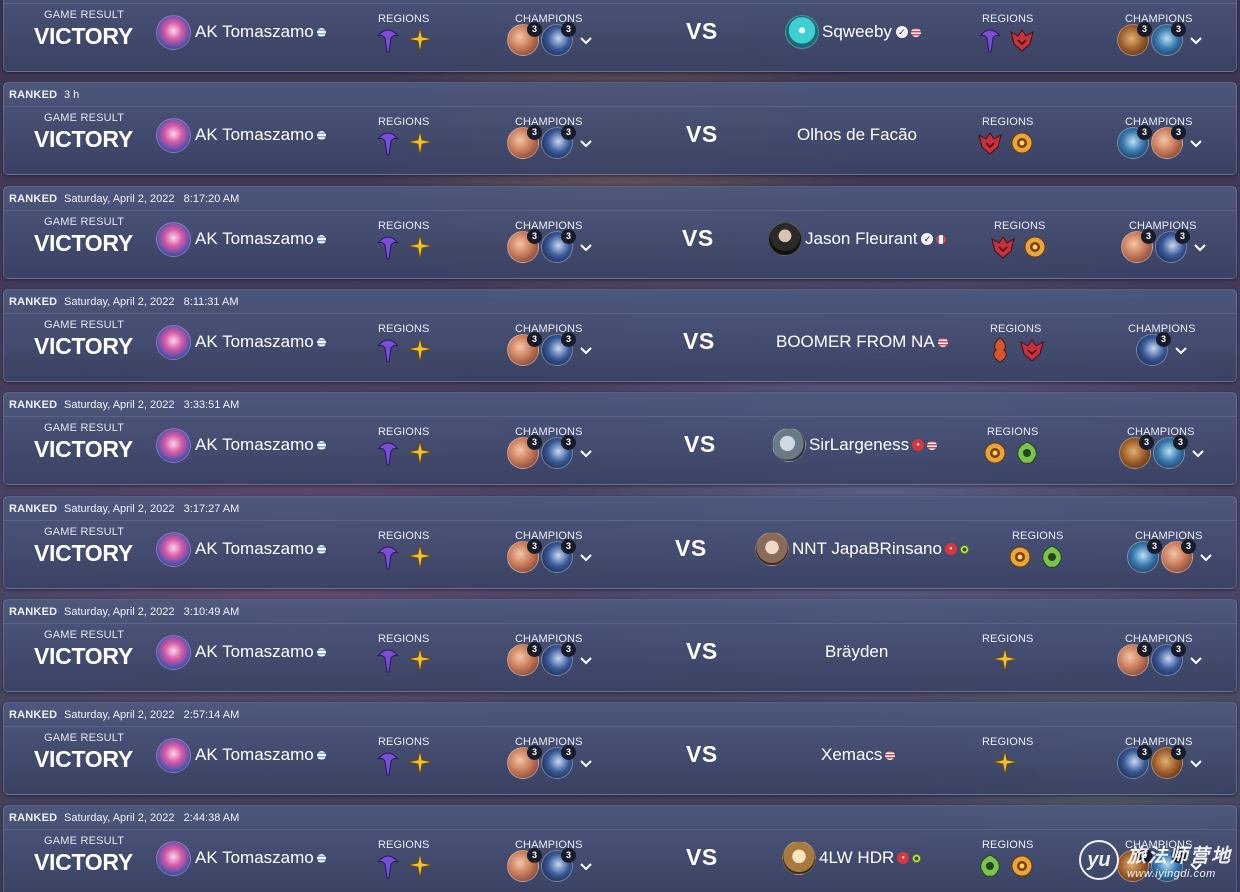 Image resolution: width=1240 pixels, height=892 pixels. What do you see at coordinates (856, 858) in the screenshot?
I see `opponent-name: 4LW HDR` at bounding box center [856, 858].